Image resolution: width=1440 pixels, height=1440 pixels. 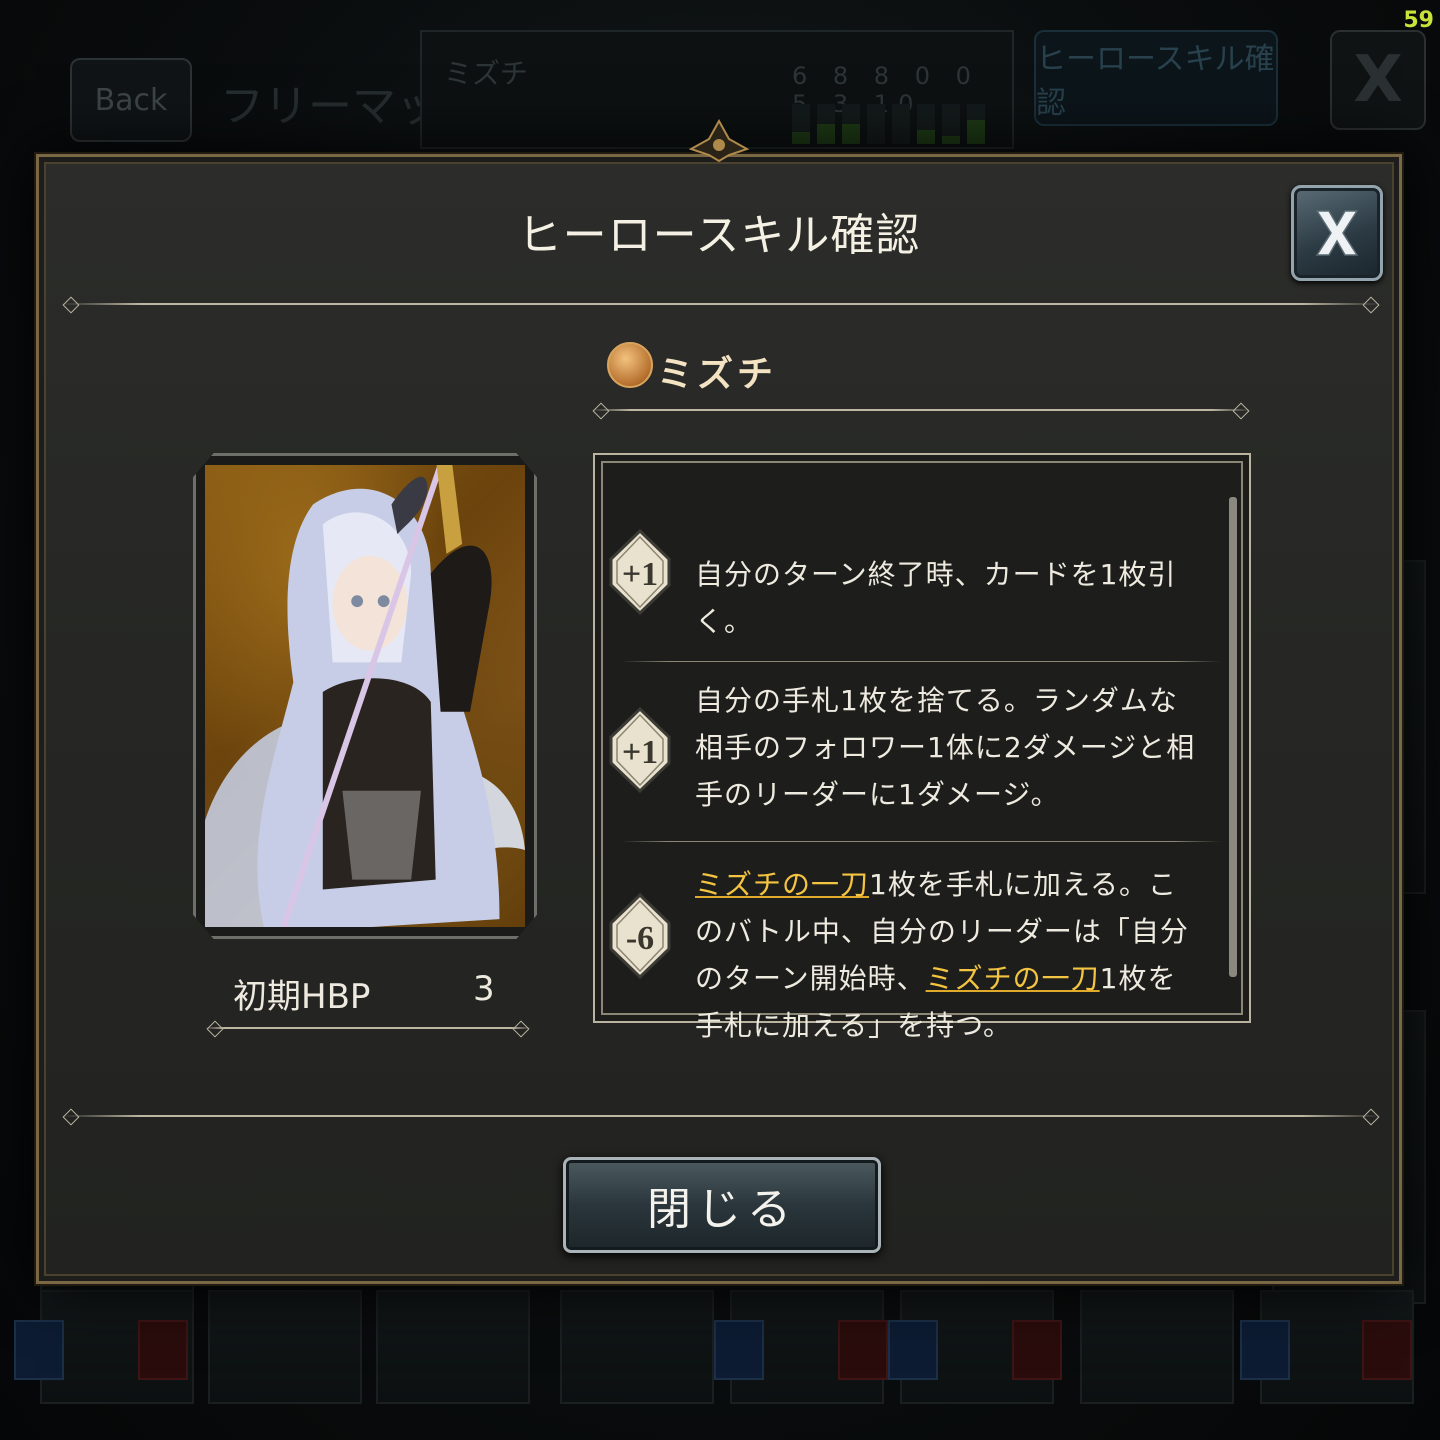 I want to click on skill-cost-value: -6, so click(x=640, y=938).